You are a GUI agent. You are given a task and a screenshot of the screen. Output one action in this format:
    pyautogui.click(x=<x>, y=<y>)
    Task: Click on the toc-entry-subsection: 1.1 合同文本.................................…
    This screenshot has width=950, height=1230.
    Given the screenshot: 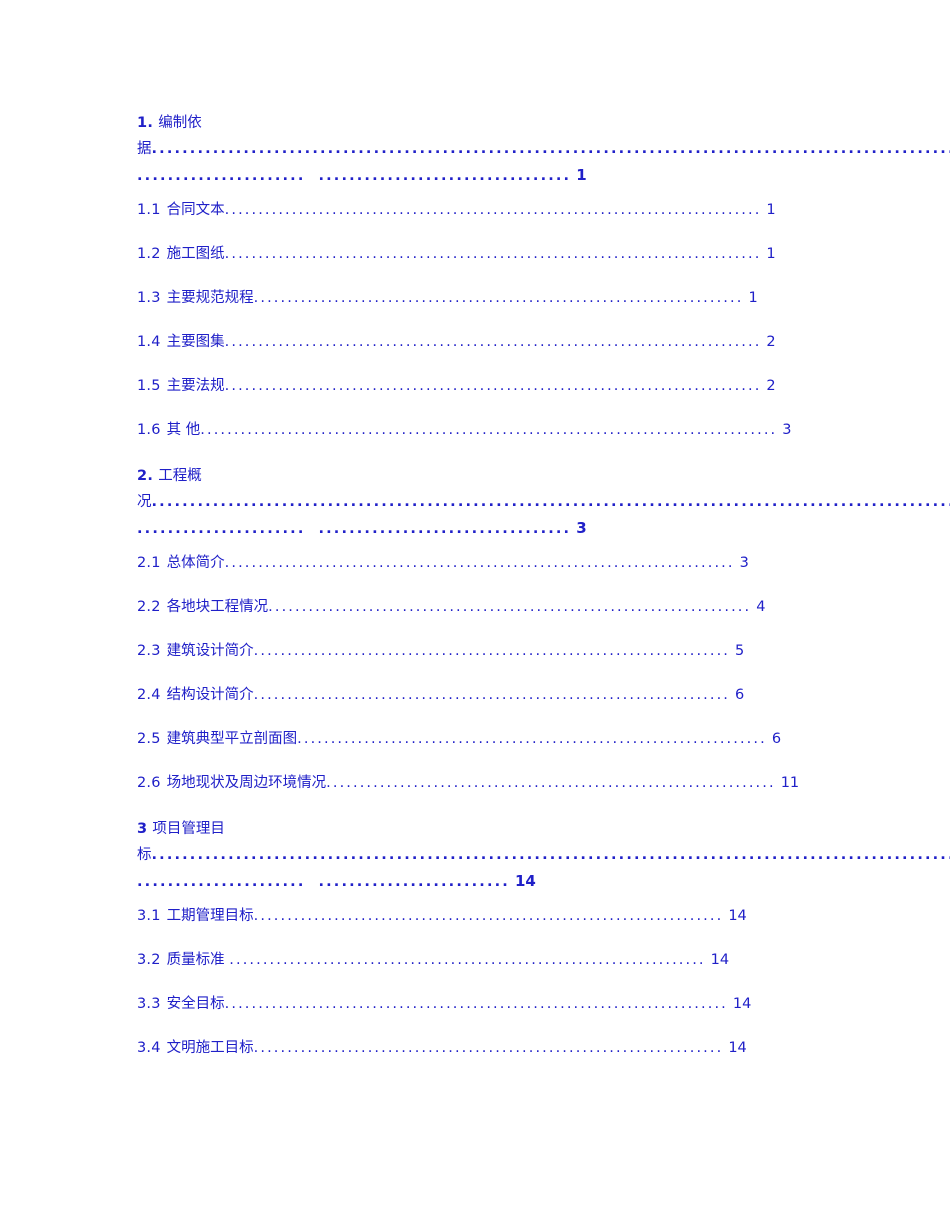 What is the action you would take?
    pyautogui.click(x=482, y=221)
    